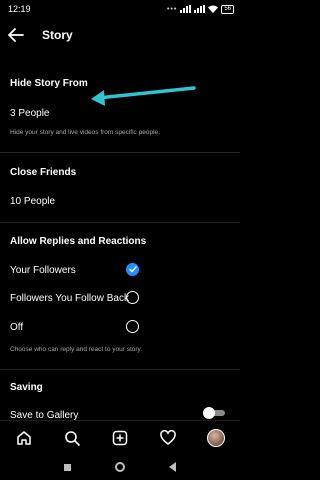  I want to click on radio-off, so click(132, 326).